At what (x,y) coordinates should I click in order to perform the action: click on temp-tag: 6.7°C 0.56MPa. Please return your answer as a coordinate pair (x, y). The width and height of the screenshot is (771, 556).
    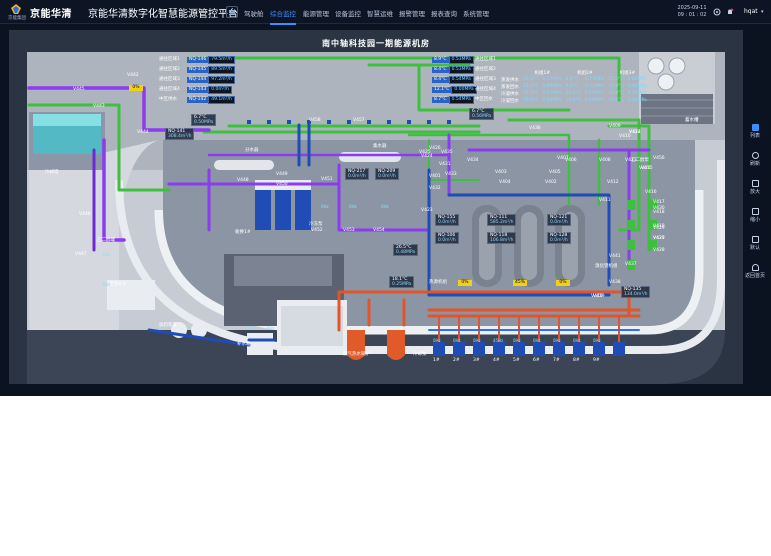
    Looking at the image, I should click on (482, 114).